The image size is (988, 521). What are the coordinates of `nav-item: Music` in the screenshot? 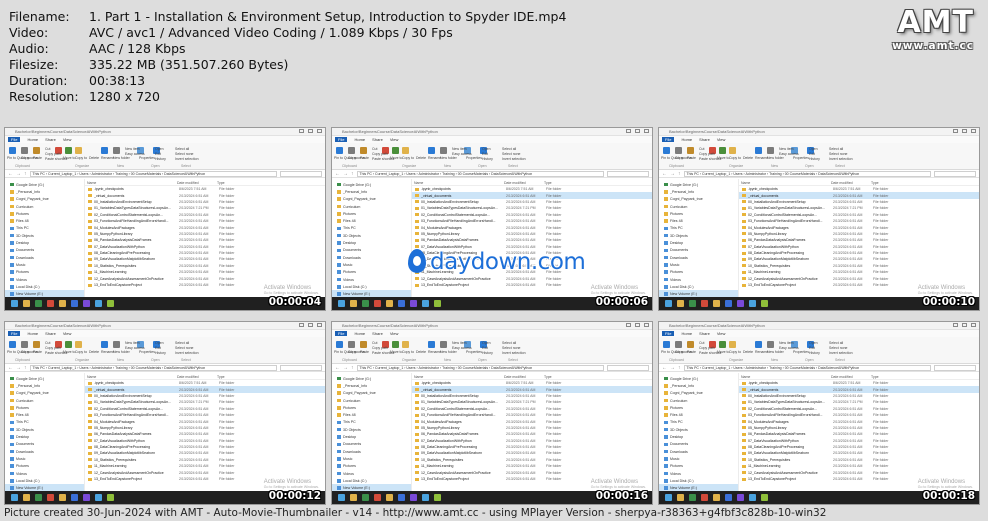 It's located at (371, 458).